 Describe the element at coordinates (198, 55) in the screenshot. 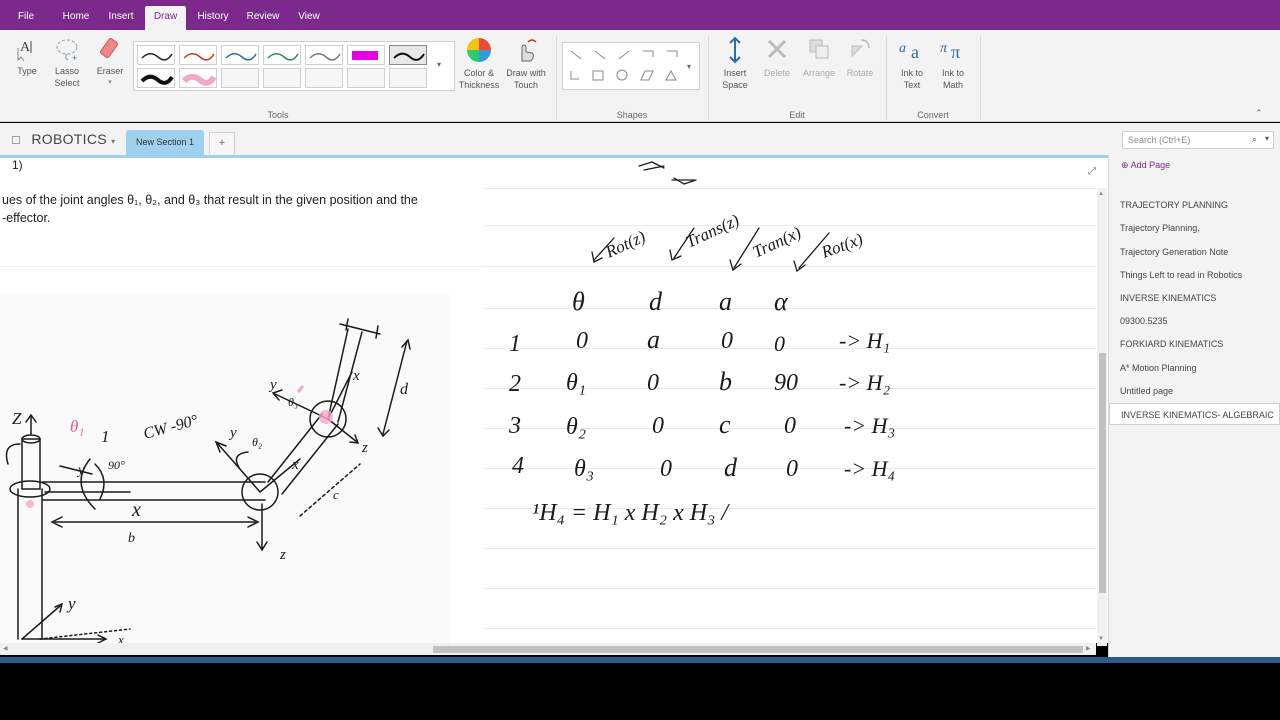

I see `pen-red` at that location.